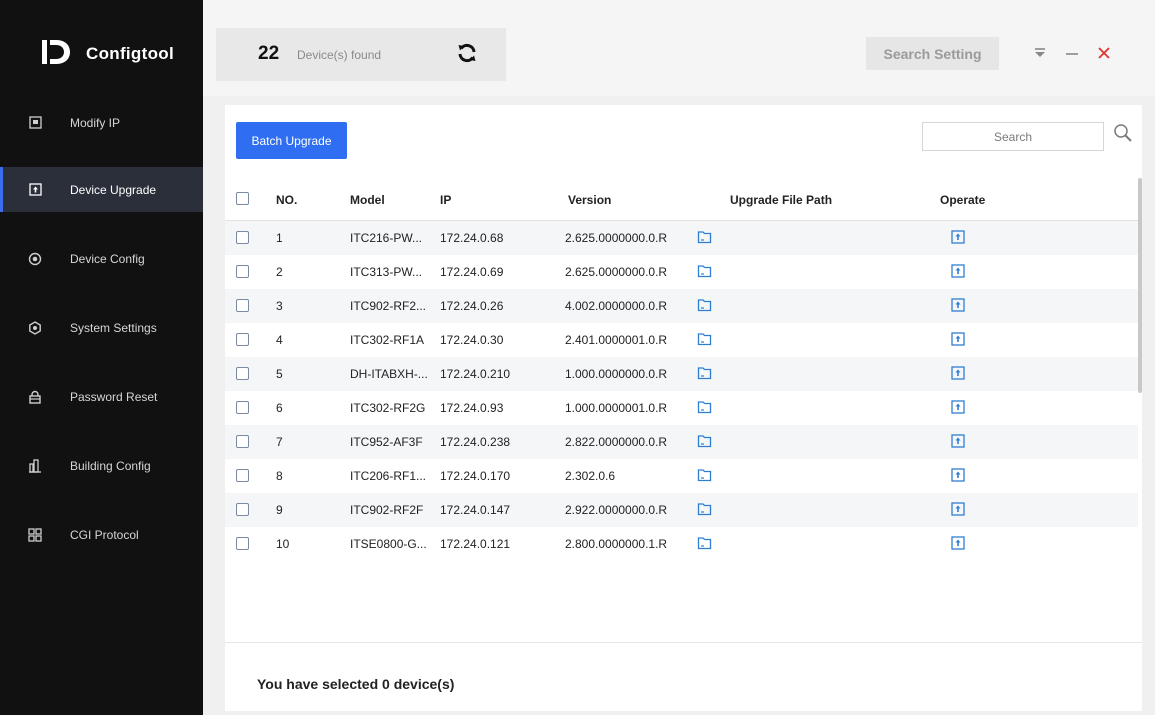 The image size is (1155, 715). I want to click on top-bar: 22 Device(s) found Search Setting, so click(679, 48).